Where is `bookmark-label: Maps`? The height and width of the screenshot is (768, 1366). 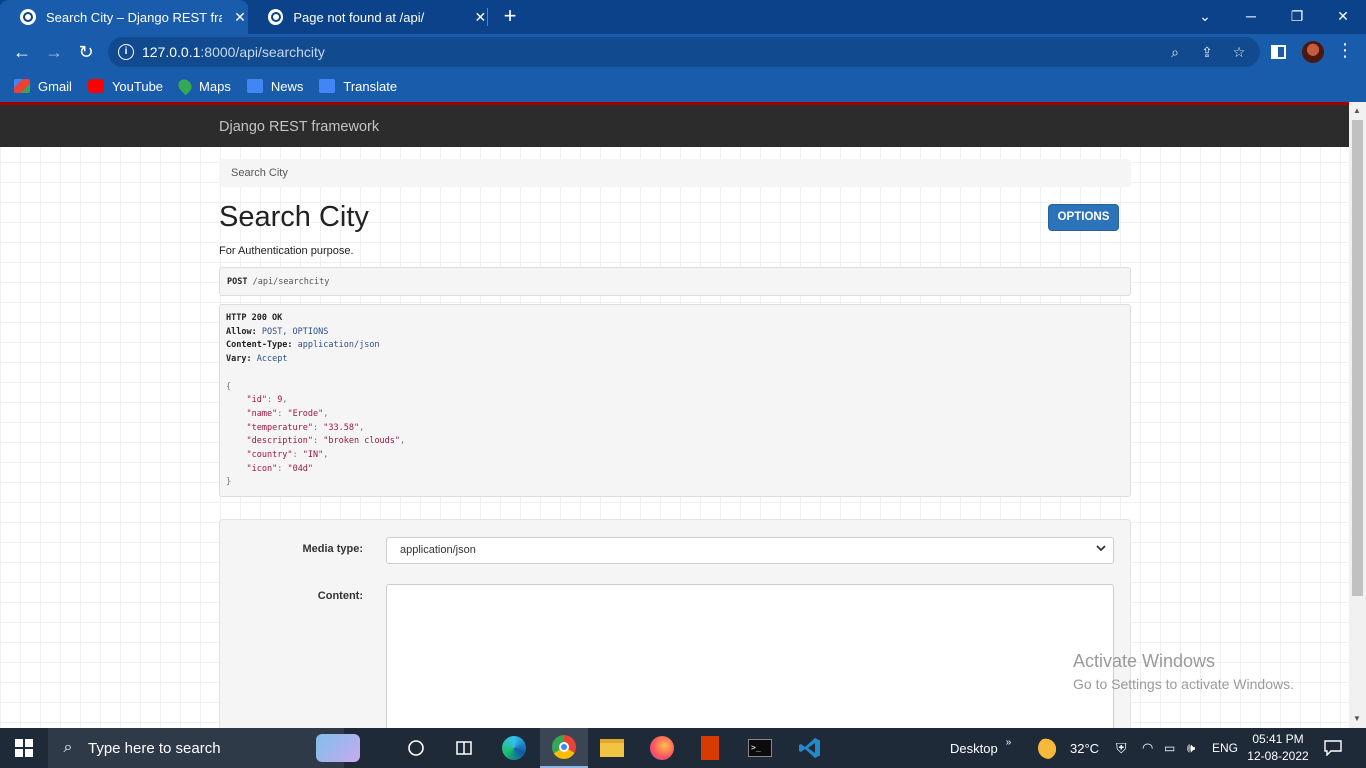 bookmark-label: Maps is located at coordinates (215, 86).